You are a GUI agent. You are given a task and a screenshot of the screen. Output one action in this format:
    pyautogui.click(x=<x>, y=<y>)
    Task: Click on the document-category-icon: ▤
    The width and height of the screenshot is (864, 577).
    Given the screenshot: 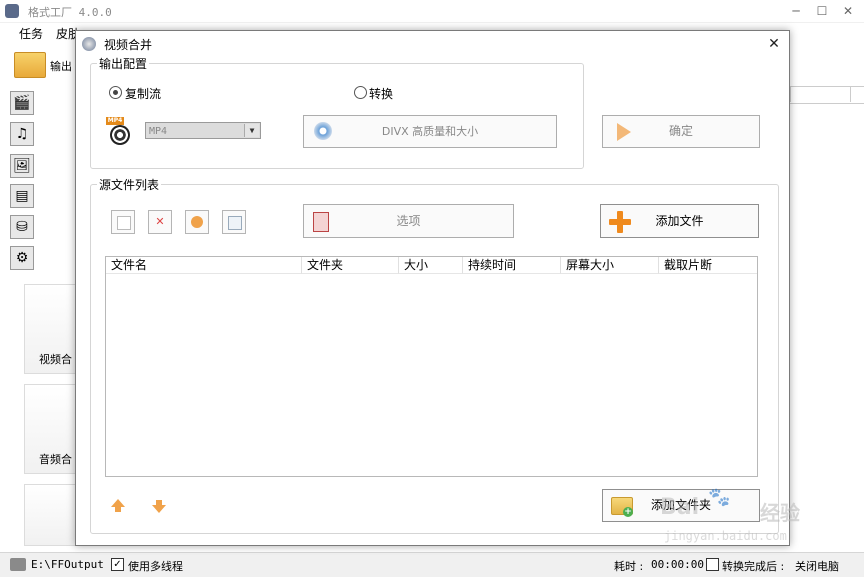 What is the action you would take?
    pyautogui.click(x=22, y=196)
    